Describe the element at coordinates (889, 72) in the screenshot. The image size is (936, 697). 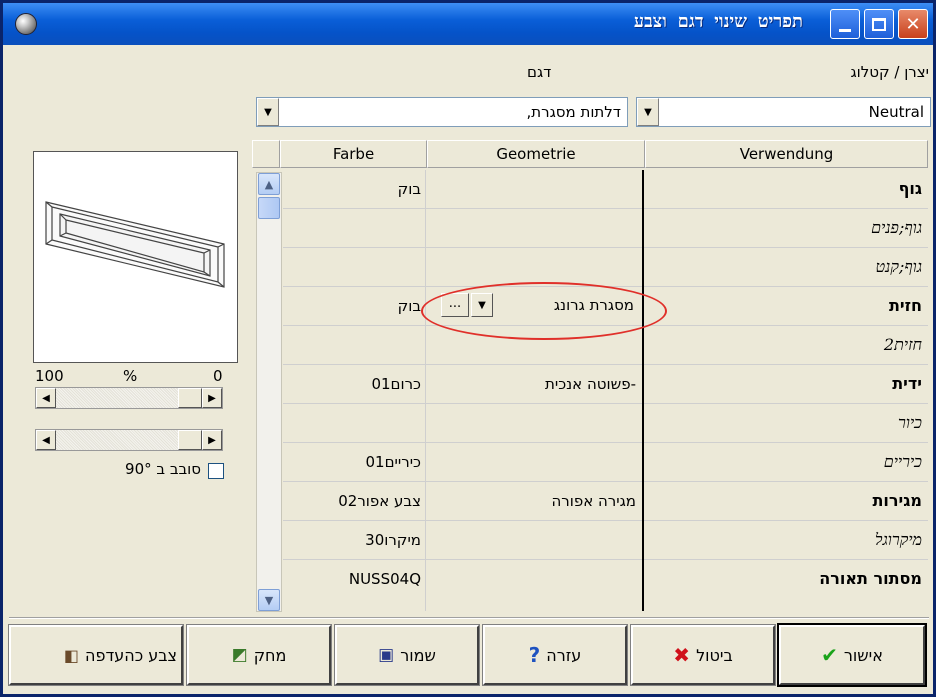
I see `catalog-label: יצרן / קטלוג` at that location.